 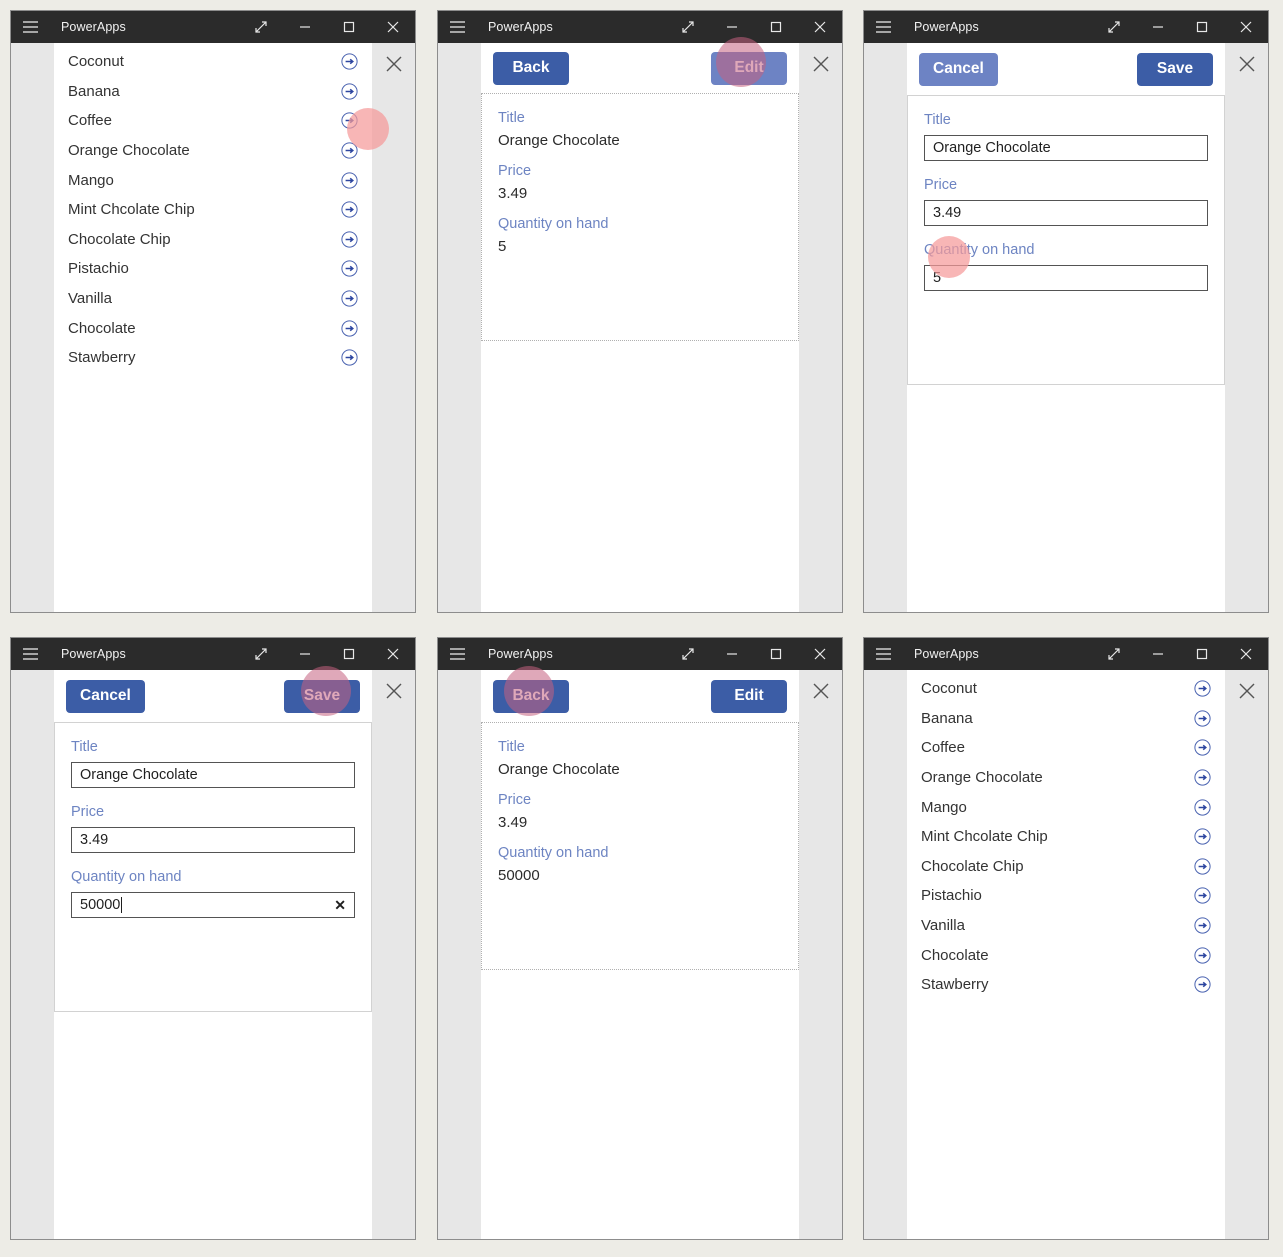 I want to click on list-item-label: Banana, so click(x=947, y=718).